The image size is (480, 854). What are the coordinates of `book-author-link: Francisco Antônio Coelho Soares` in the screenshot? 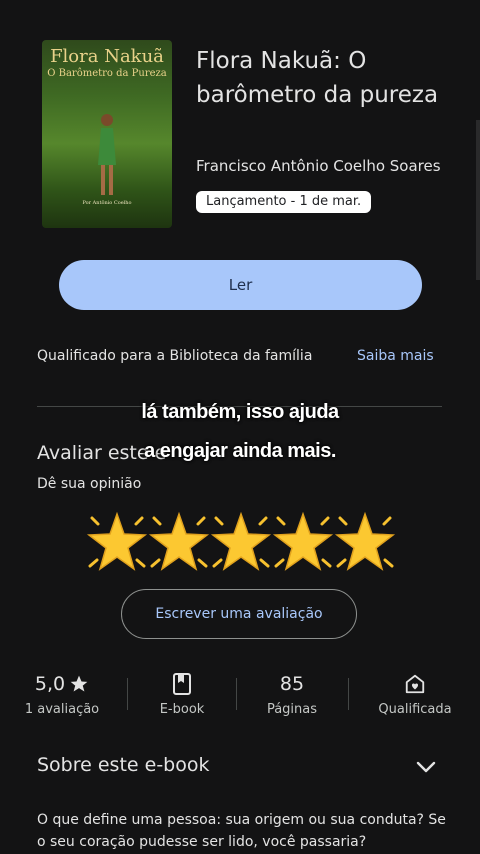 It's located at (318, 166).